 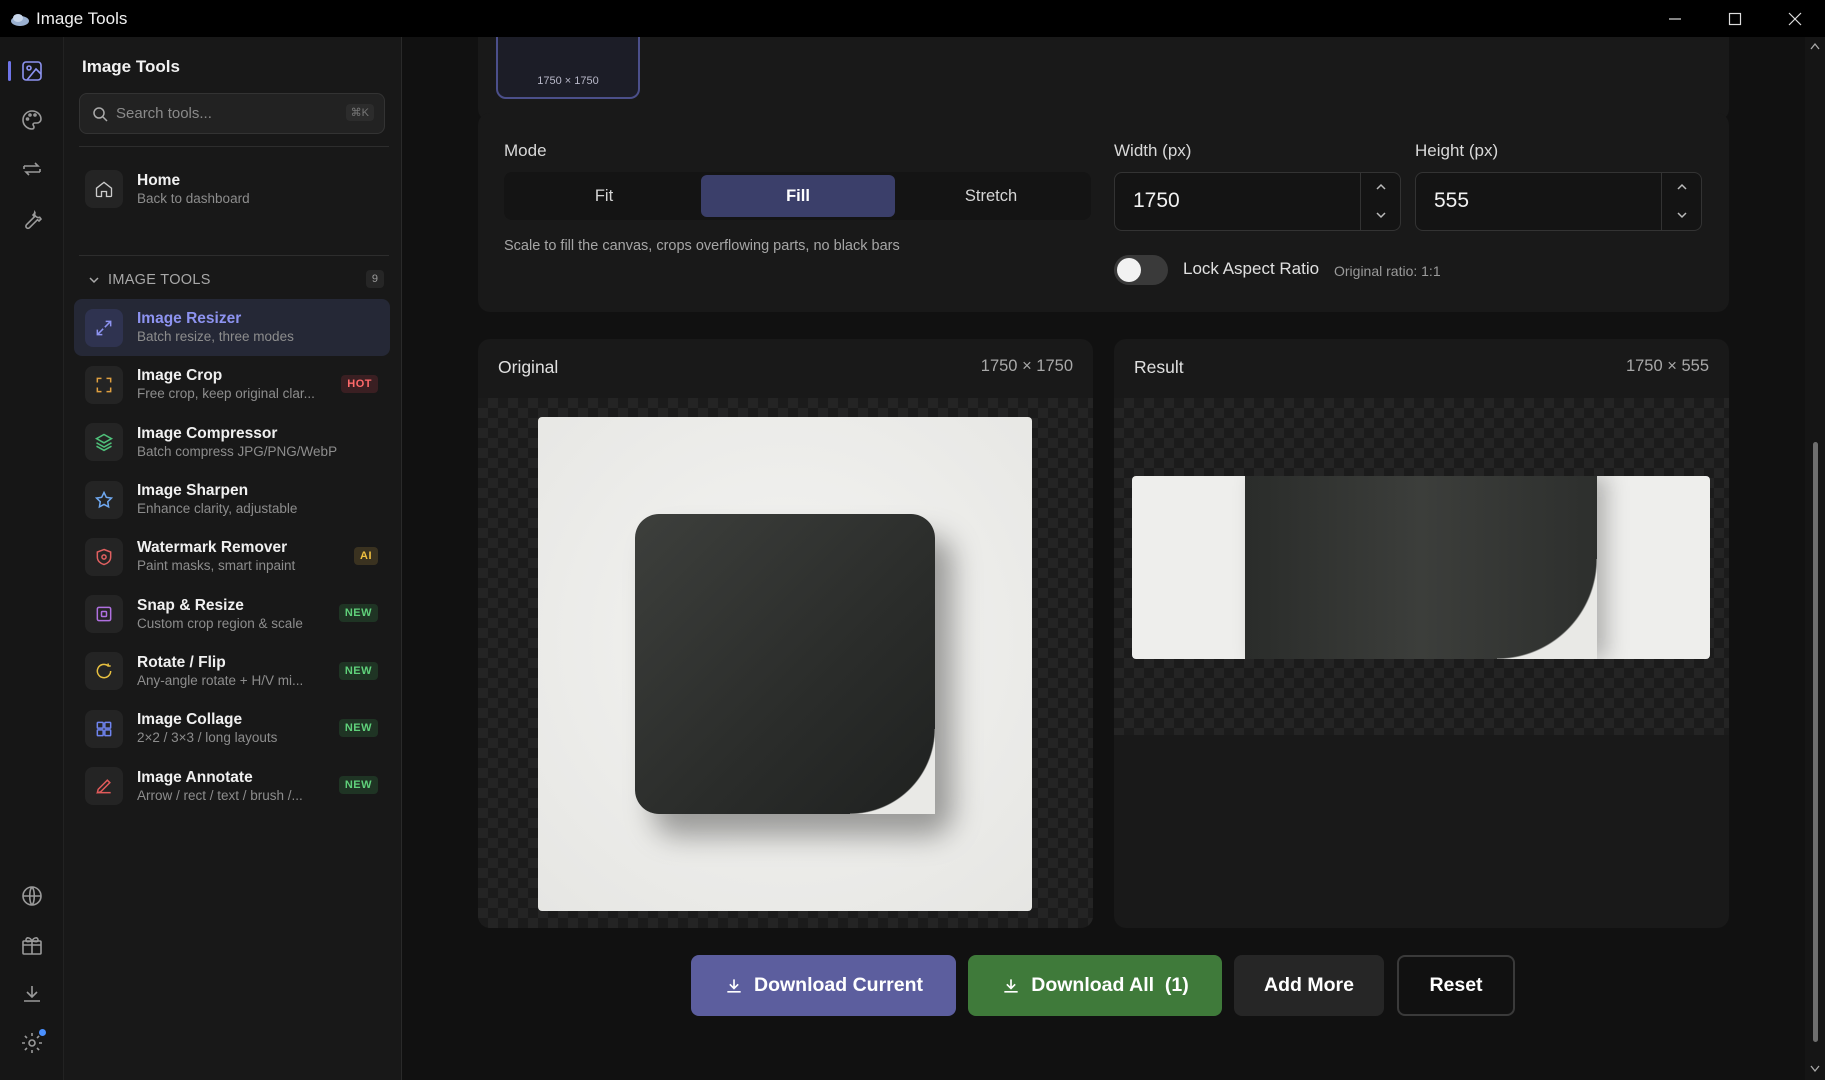 I want to click on tool-title: Image Sharpen, so click(x=193, y=491).